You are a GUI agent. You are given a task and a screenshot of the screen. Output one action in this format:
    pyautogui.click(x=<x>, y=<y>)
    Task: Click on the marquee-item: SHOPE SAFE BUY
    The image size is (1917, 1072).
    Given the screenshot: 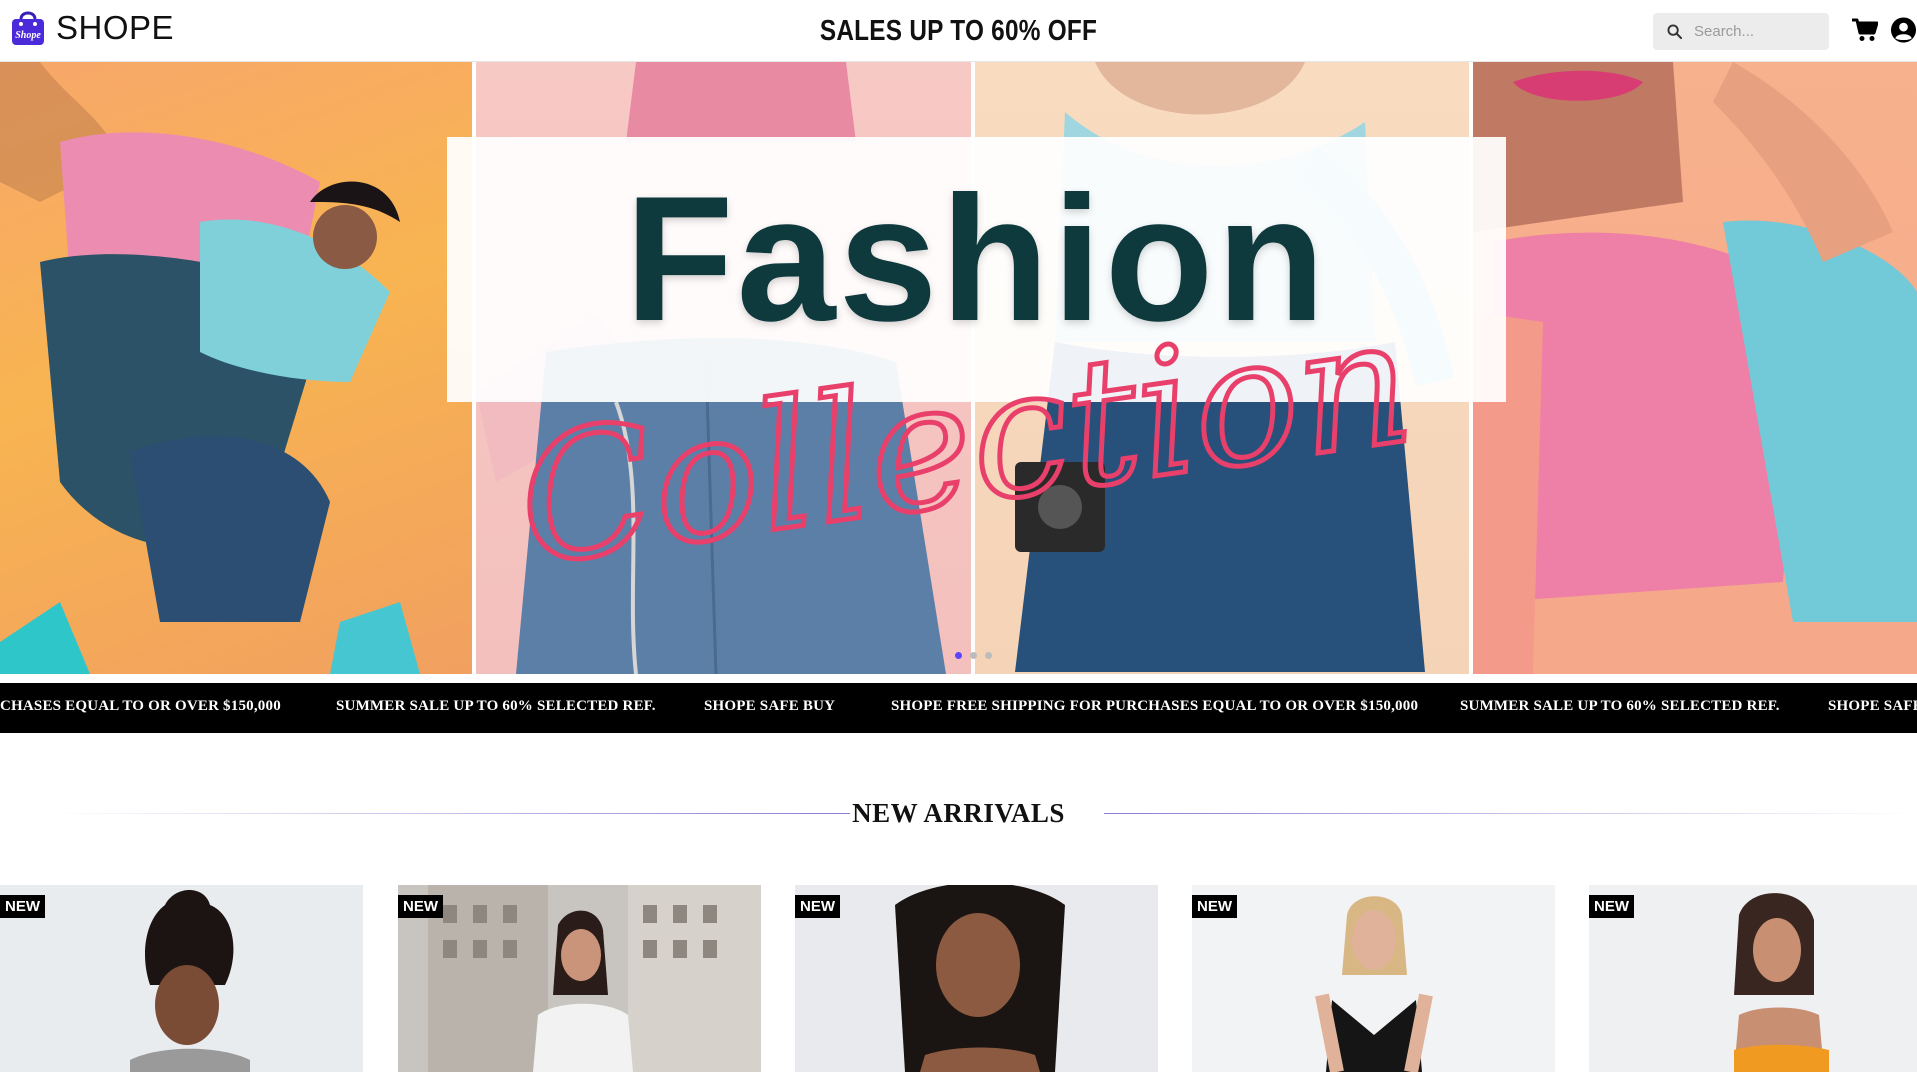 What is the action you would take?
    pyautogui.click(x=770, y=706)
    